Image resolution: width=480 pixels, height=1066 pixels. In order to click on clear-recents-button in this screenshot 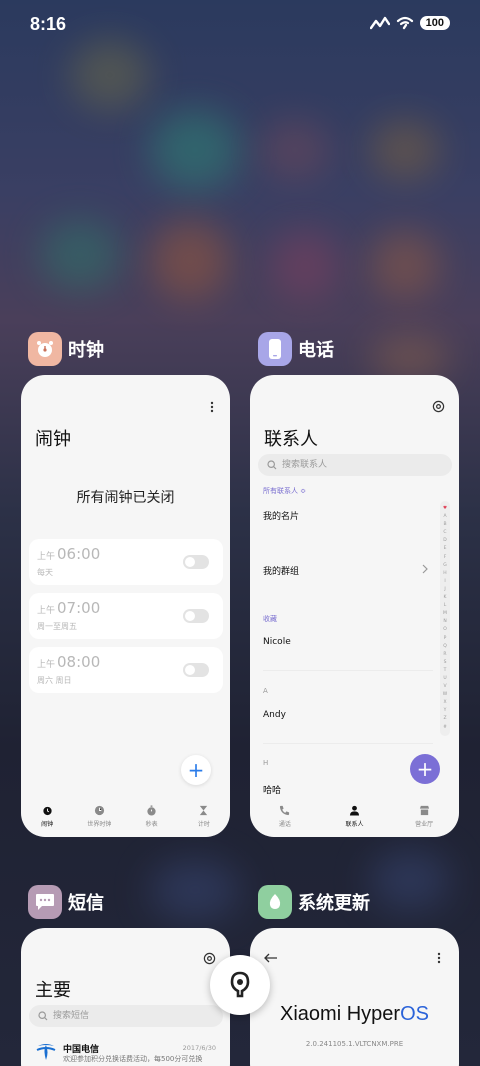, I will do `click(240, 985)`.